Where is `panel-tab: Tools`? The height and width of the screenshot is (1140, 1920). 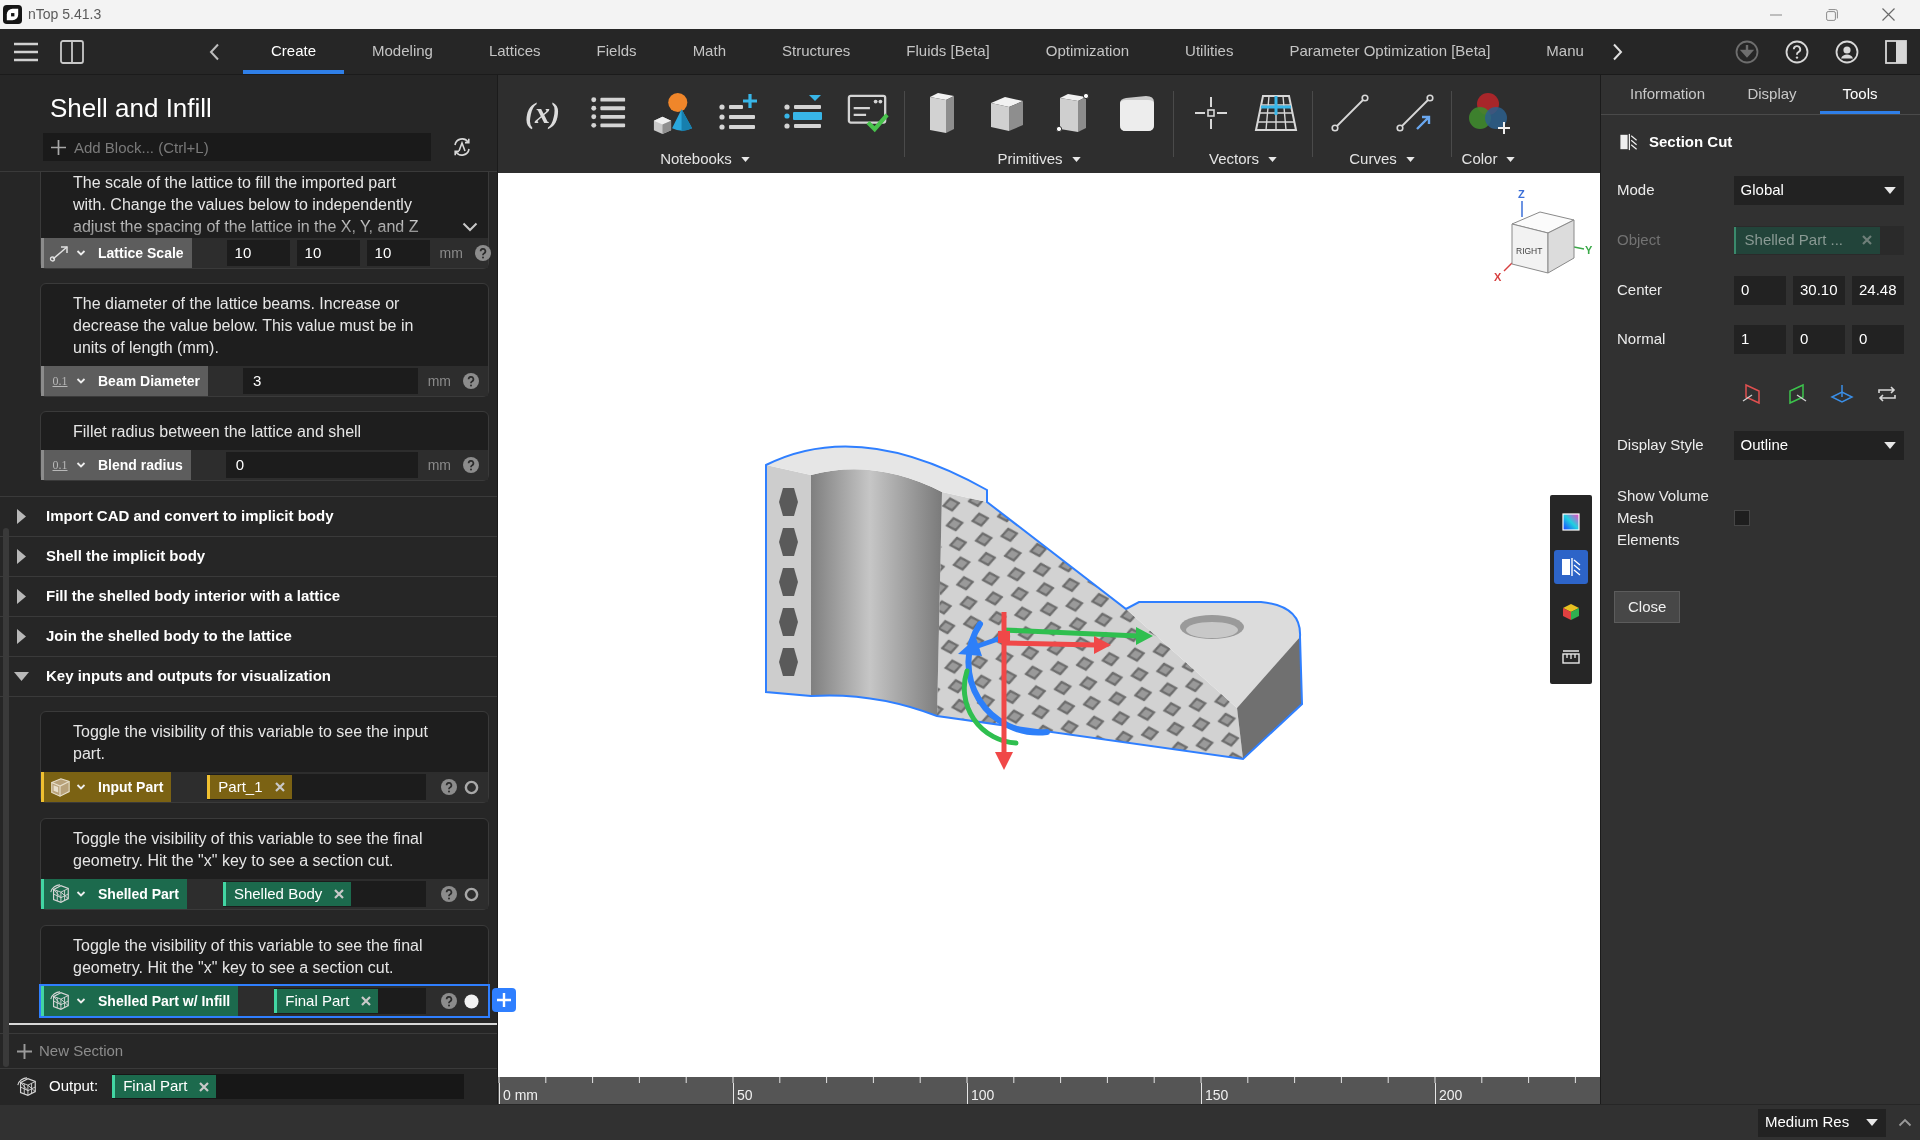
panel-tab: Tools is located at coordinates (1860, 94).